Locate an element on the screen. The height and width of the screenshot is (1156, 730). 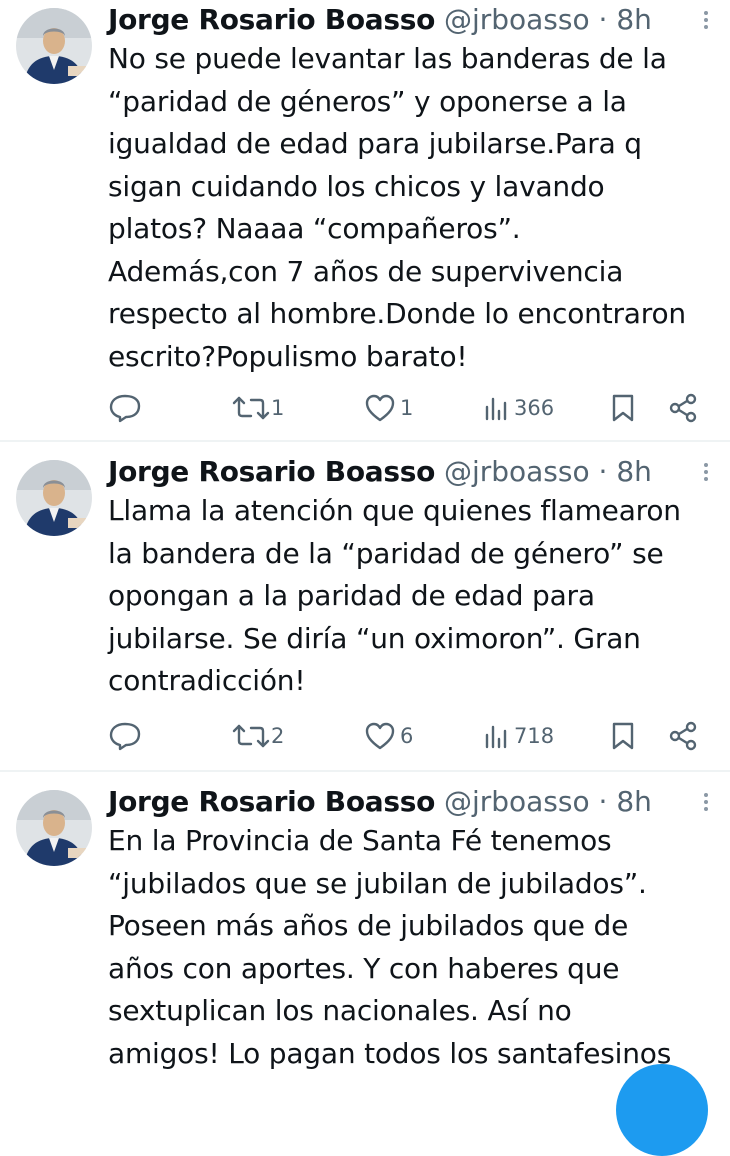
action-bar: 1 1 366 is located at coordinates (408, 408).